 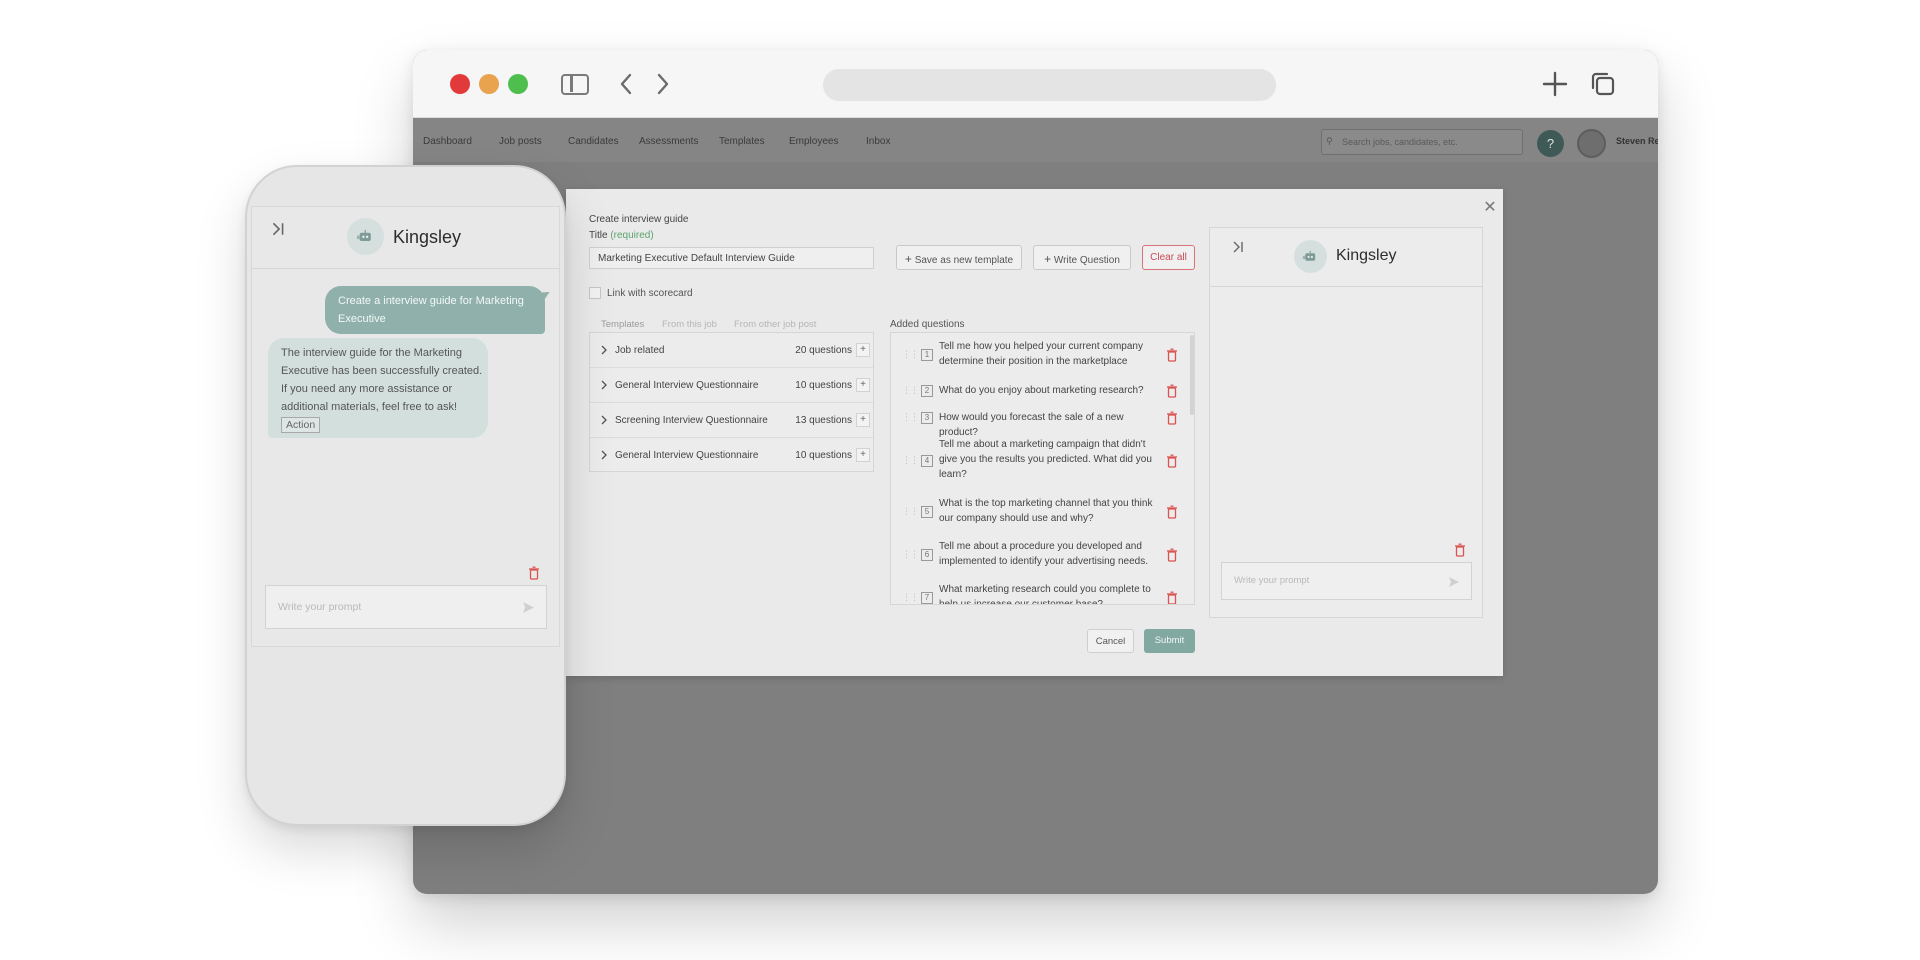 I want to click on required-tag: (required), so click(x=632, y=235).